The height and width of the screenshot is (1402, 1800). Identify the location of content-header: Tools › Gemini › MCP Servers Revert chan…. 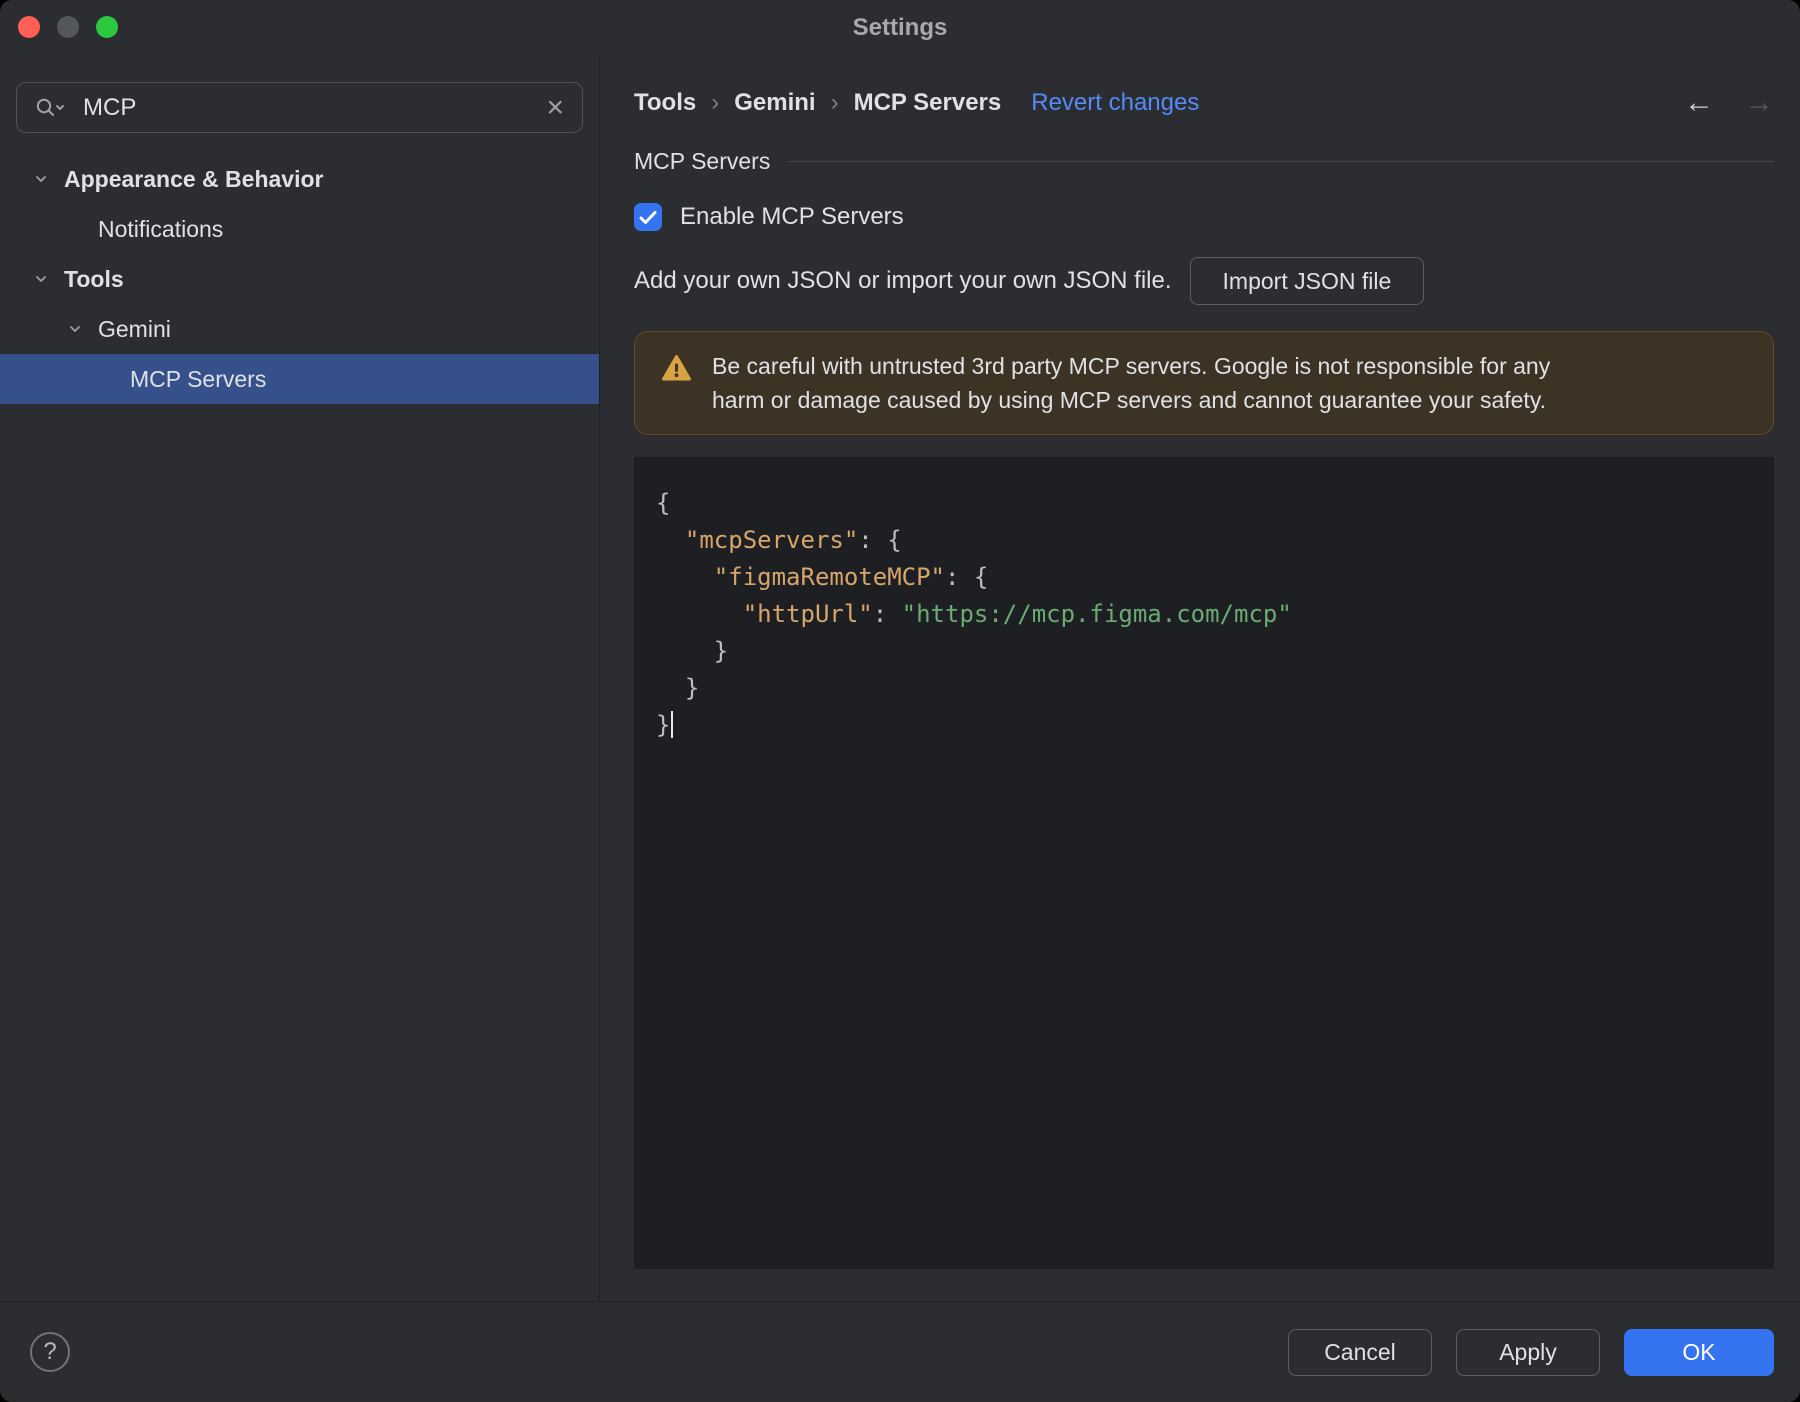
(1204, 103).